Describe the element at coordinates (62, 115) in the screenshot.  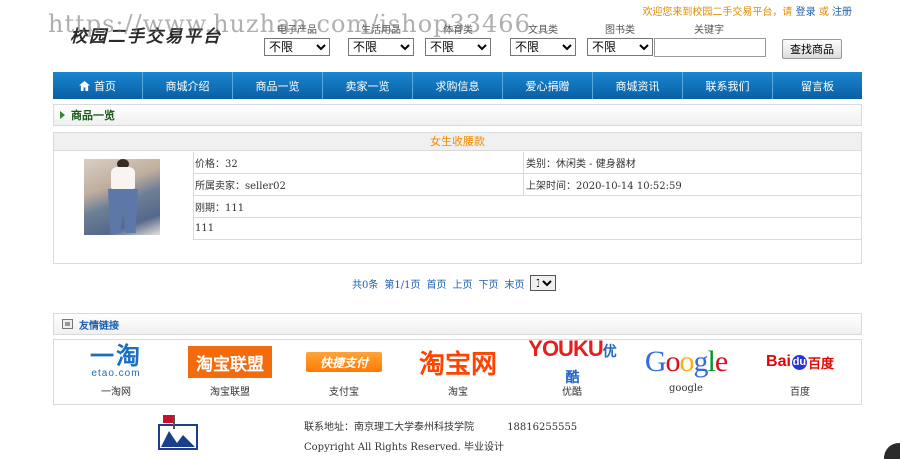
I see `triangle-right-icon` at that location.